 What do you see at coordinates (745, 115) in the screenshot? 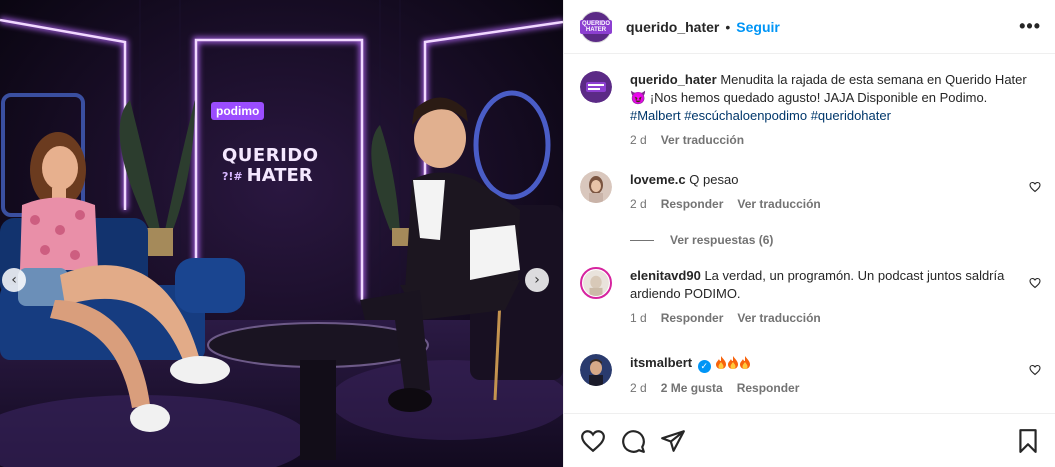
I see `hashtag-link: #escúchaloenpodimo` at bounding box center [745, 115].